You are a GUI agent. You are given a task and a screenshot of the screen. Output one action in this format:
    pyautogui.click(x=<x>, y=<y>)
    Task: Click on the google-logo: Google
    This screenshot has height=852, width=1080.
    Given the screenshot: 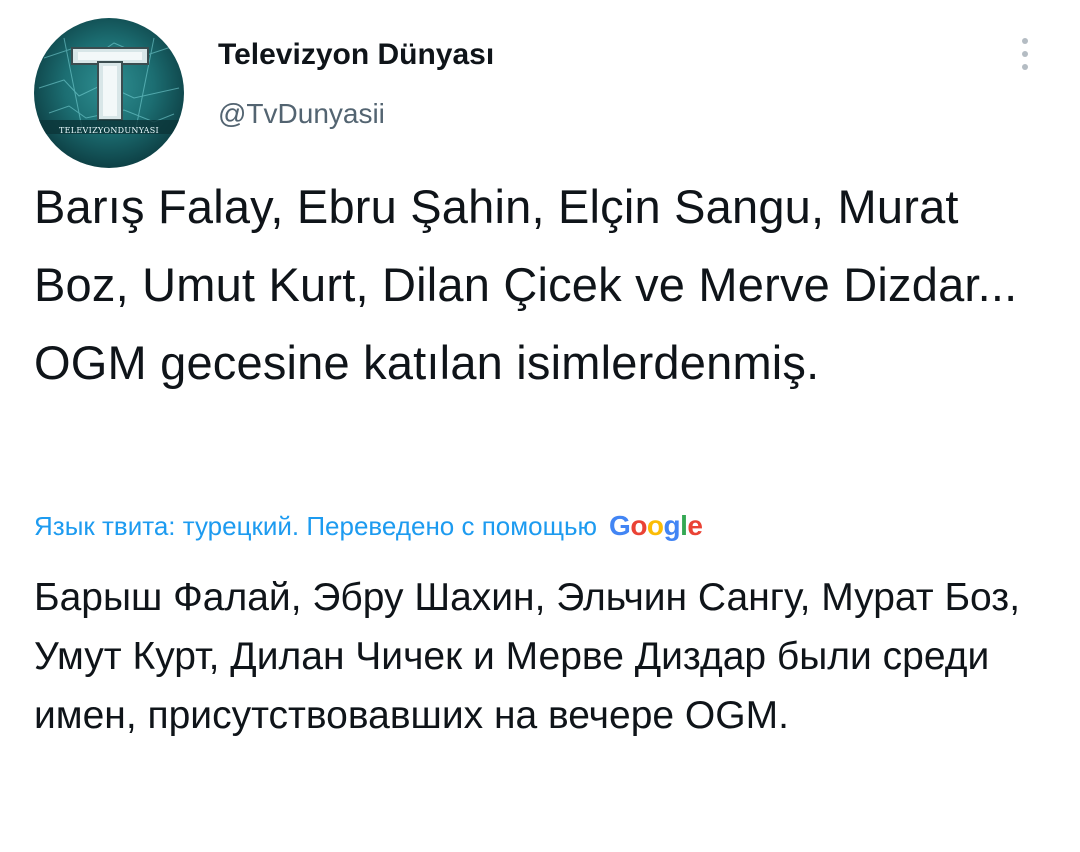 What is the action you would take?
    pyautogui.click(x=656, y=525)
    